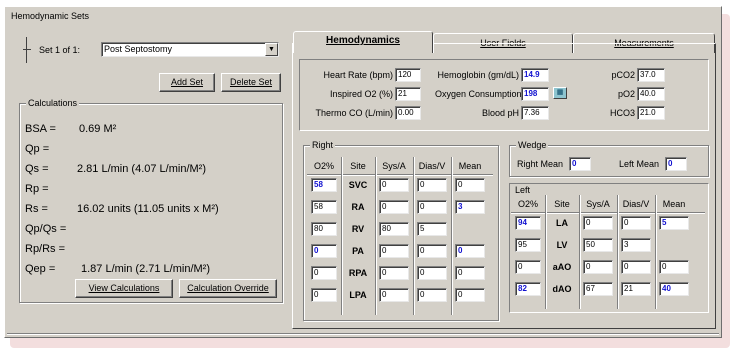 The image size is (734, 354). I want to click on wedge-right-mean-label: Right Mean, so click(540, 164).